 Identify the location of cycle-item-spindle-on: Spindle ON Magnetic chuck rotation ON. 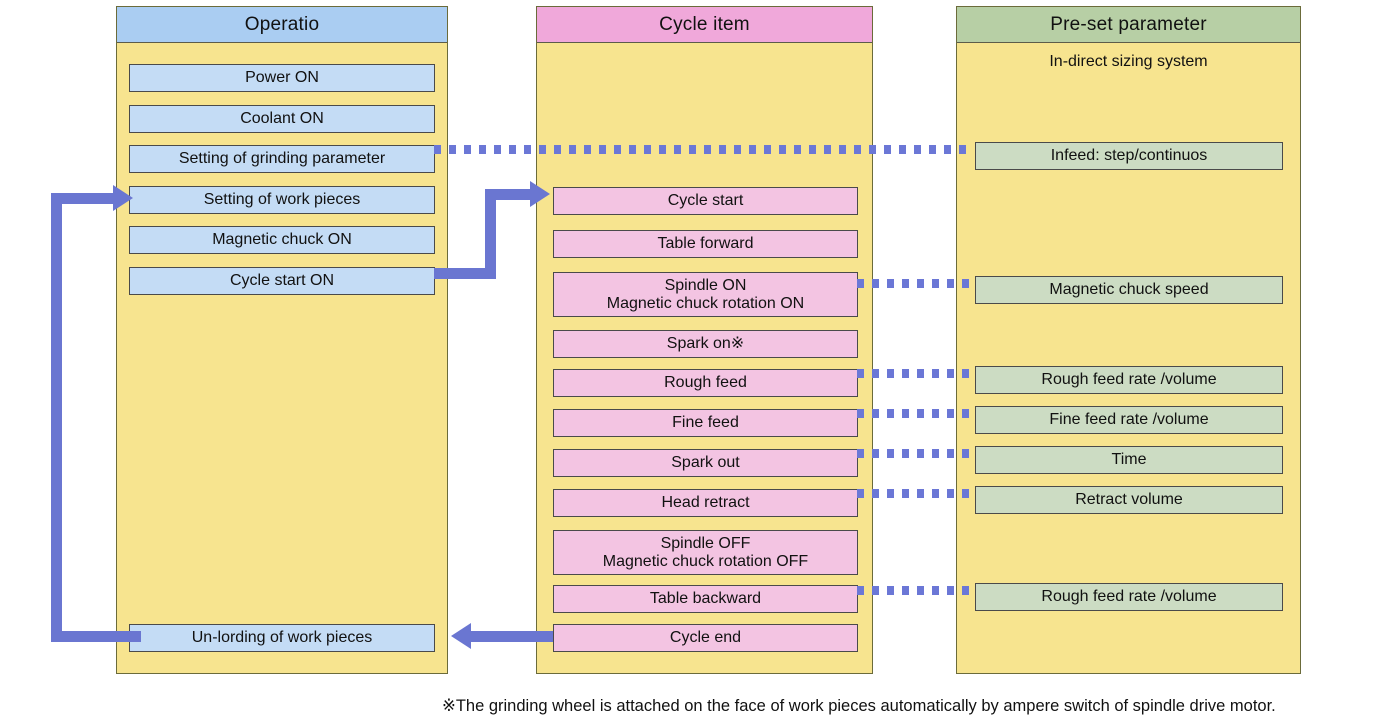
(705, 294).